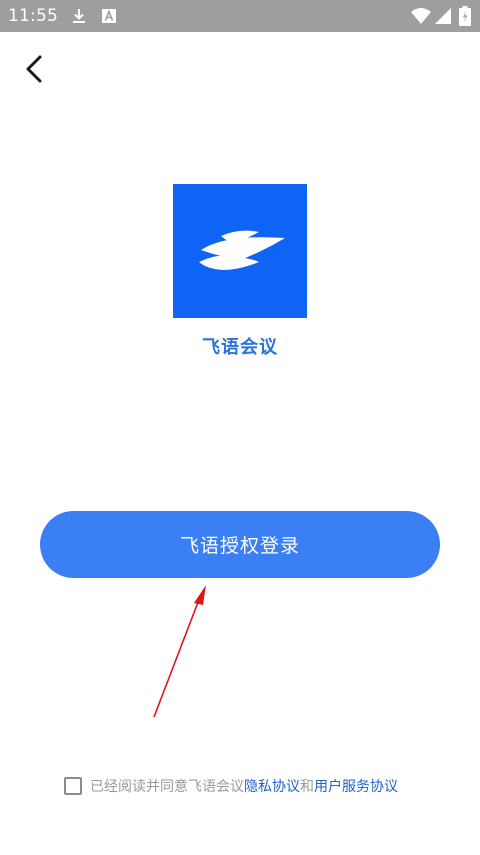 The width and height of the screenshot is (480, 855). I want to click on feiyu-logo-icon, so click(242, 250).